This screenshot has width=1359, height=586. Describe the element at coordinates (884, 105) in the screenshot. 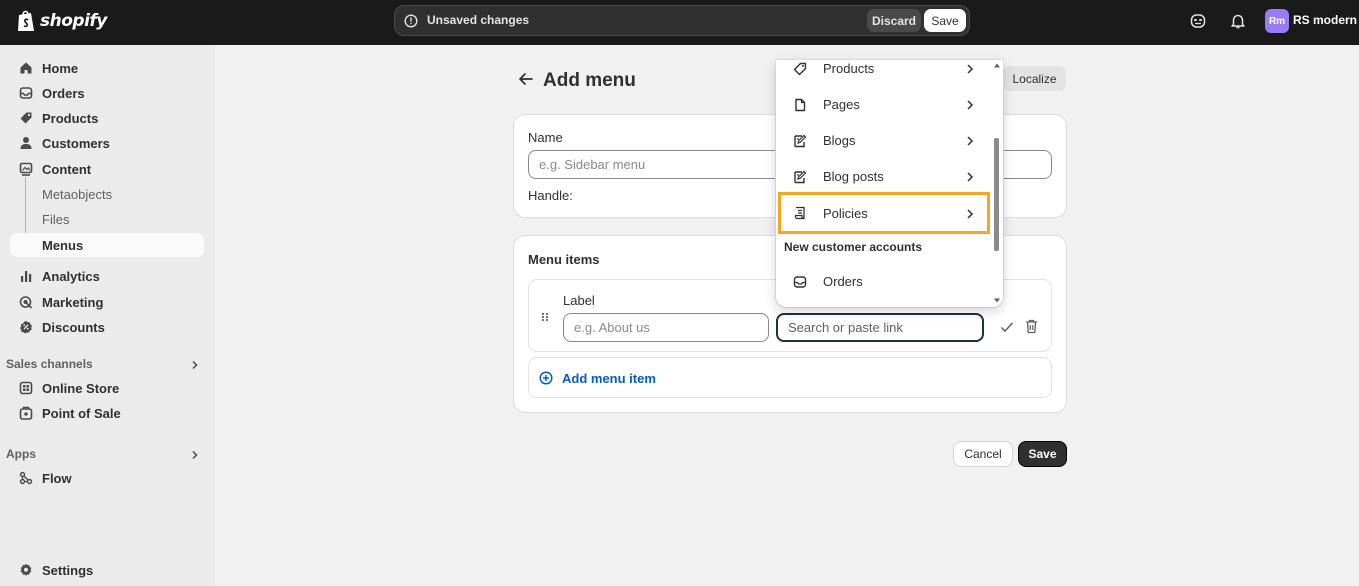

I see `dropdown-item-pages: Pages` at that location.